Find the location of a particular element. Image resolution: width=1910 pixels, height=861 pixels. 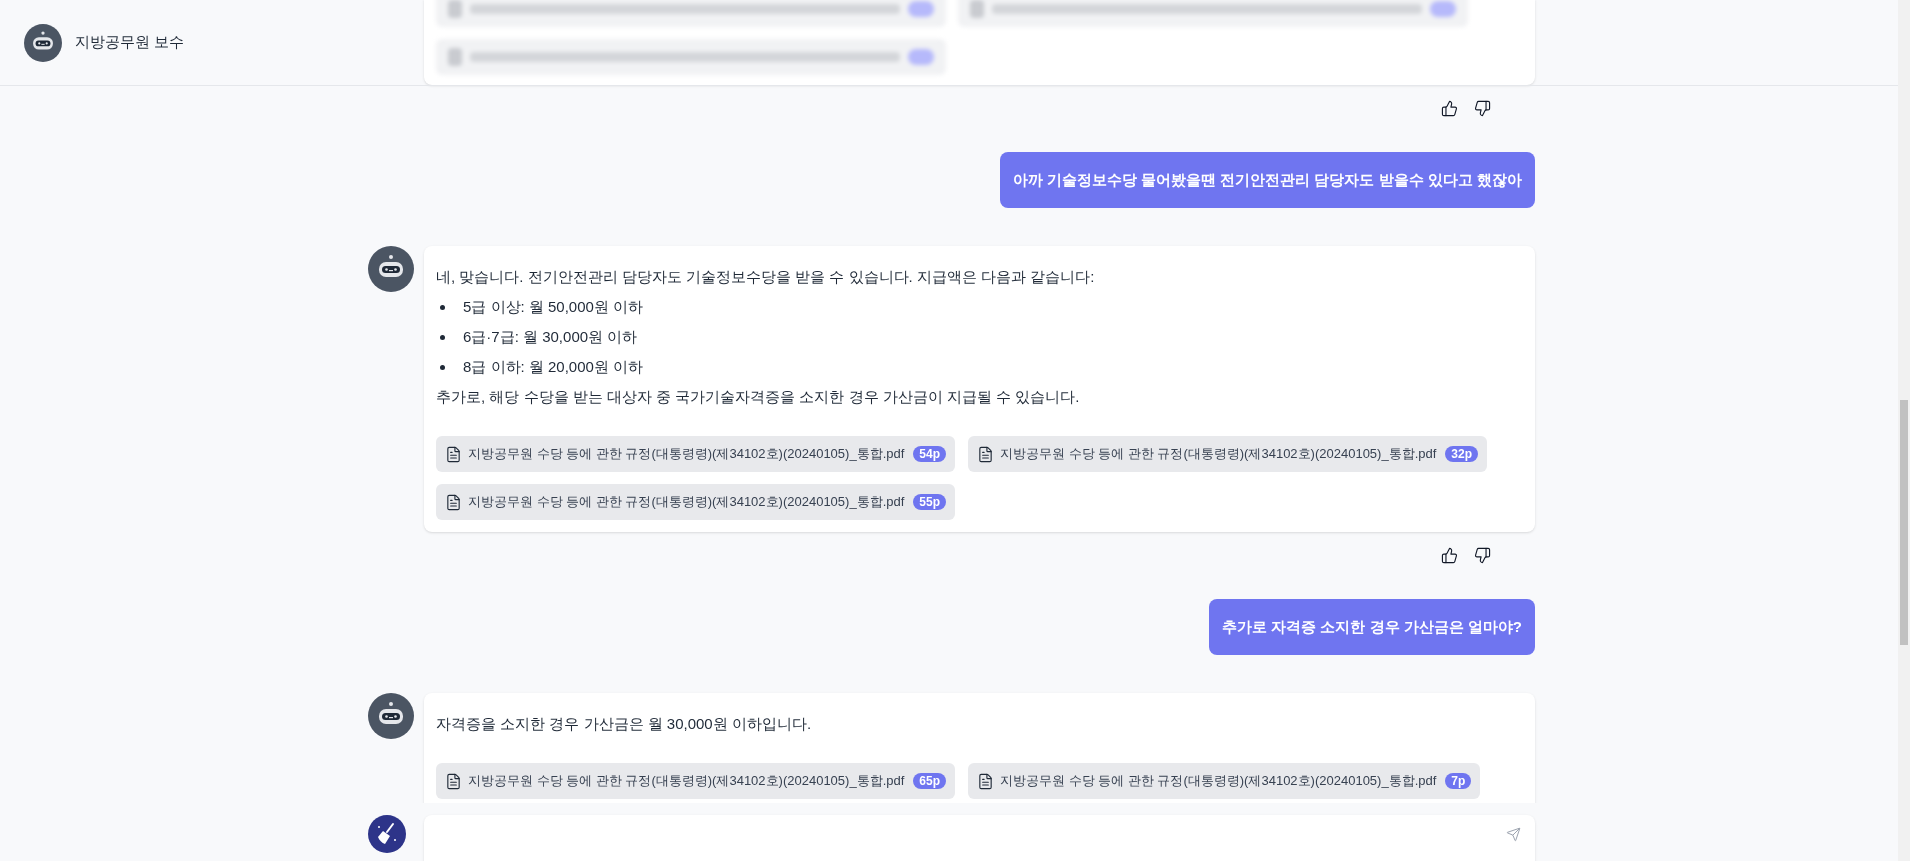

source-document-chip: 지방공무원 수당 등에 관한 규정(대통령령)(제34102호)(20240105)_통합.pdf 32p is located at coordinates (1228, 454).